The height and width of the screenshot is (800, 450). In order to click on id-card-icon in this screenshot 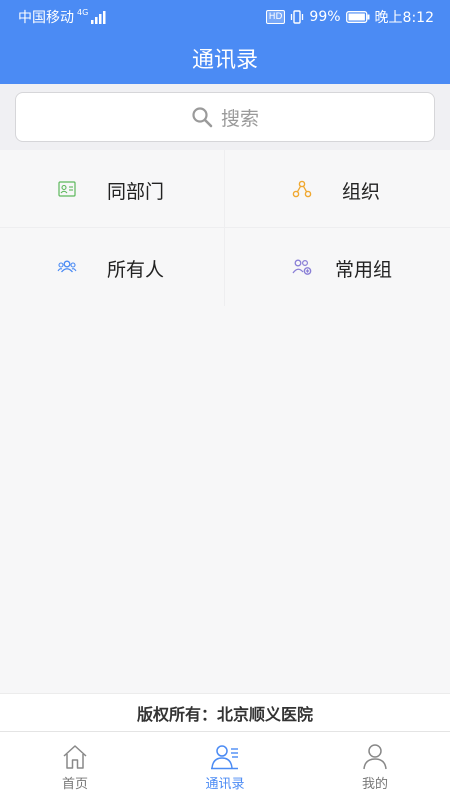, I will do `click(67, 189)`.